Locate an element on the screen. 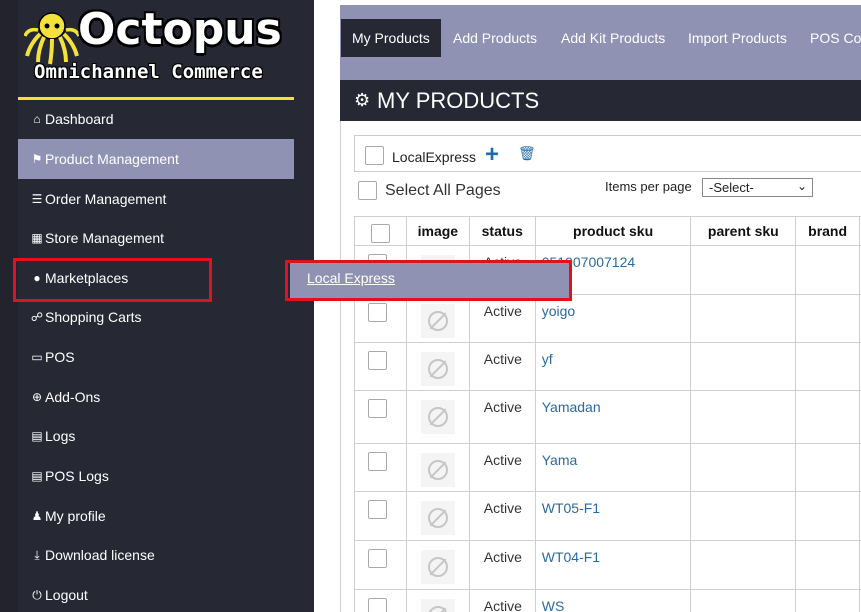  table-row: Active WT05-F1 is located at coordinates (607, 516).